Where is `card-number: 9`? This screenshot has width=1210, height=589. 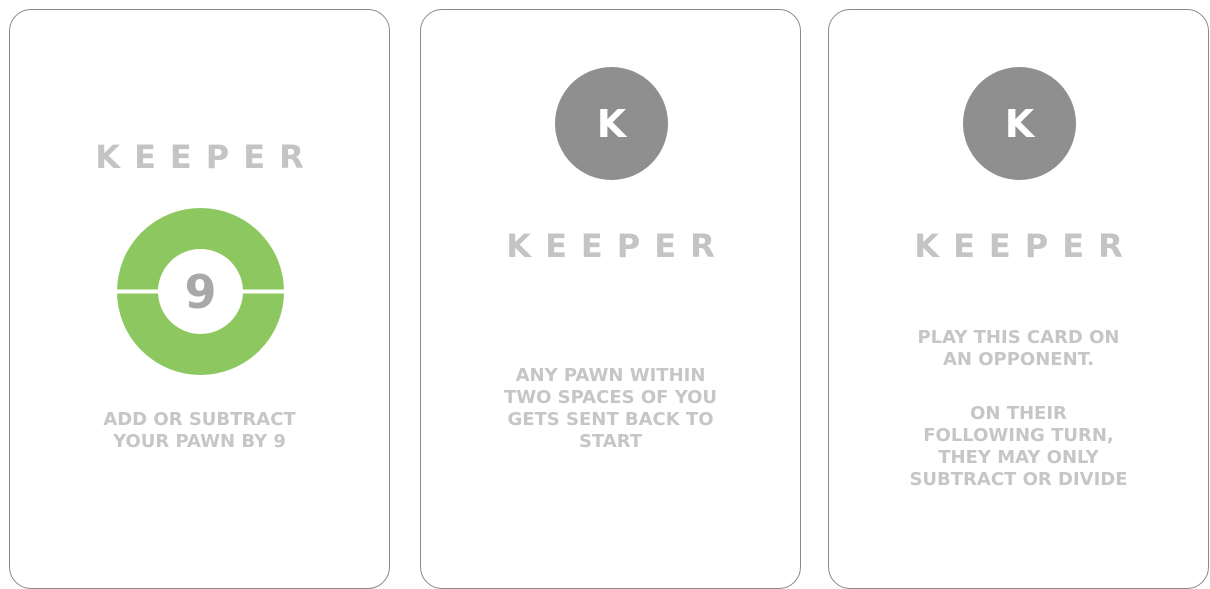
card-number: 9 is located at coordinates (200, 291).